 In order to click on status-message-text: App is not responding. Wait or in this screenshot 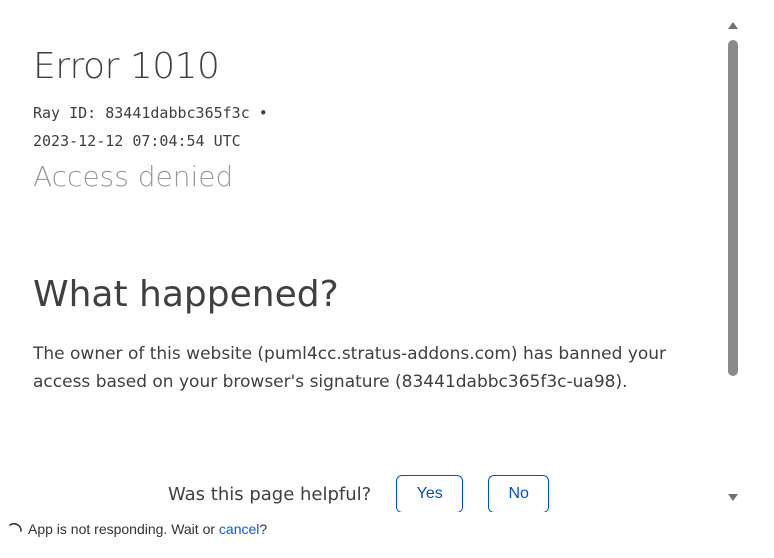, I will do `click(122, 529)`.